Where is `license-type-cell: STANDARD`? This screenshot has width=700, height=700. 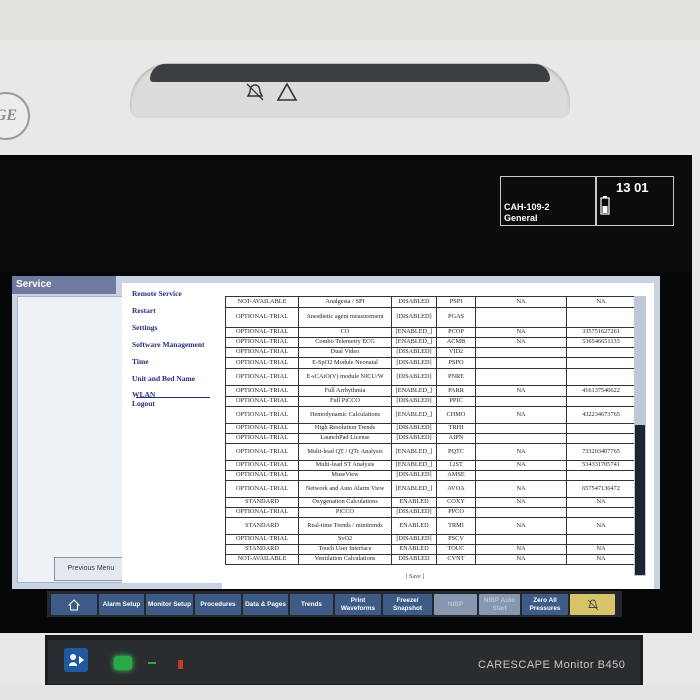 license-type-cell: STANDARD is located at coordinates (262, 502).